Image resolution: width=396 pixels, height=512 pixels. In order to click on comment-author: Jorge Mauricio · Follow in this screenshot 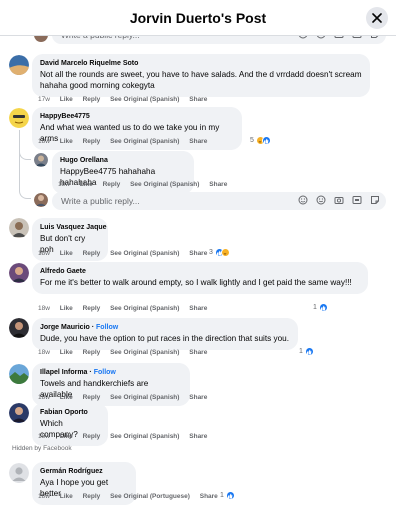, I will do `click(79, 327)`.